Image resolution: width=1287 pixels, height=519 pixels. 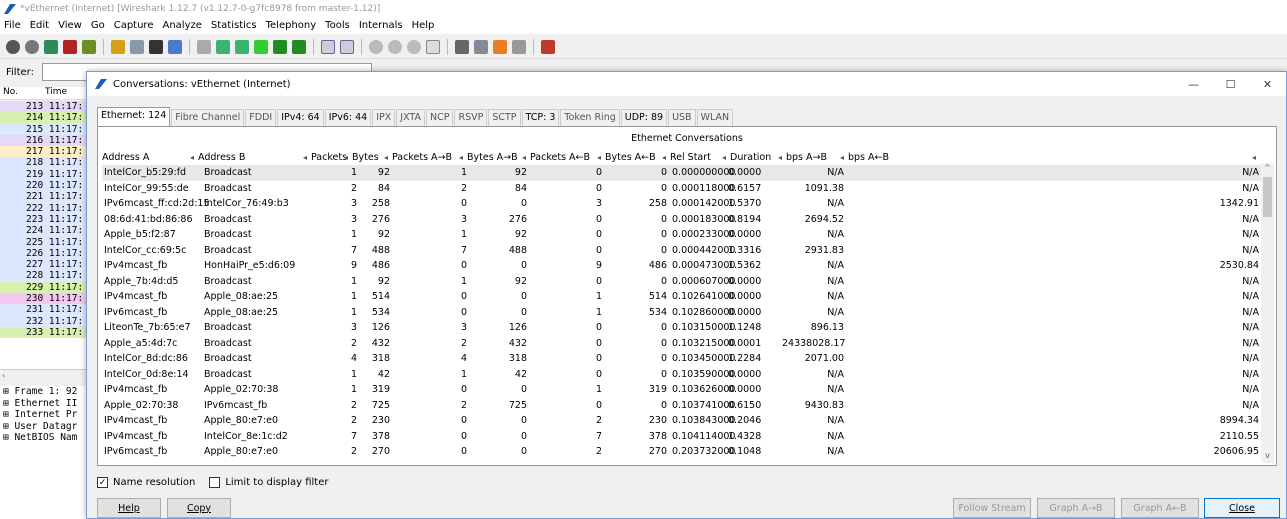 What do you see at coordinates (12, 25) in the screenshot?
I see `menu-file: File` at bounding box center [12, 25].